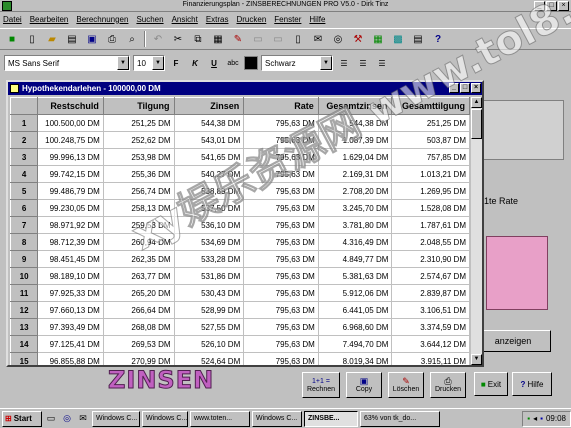 The width and height of the screenshot is (571, 428). What do you see at coordinates (149, 19) in the screenshot?
I see `menu-suchen: Suchen` at bounding box center [149, 19].